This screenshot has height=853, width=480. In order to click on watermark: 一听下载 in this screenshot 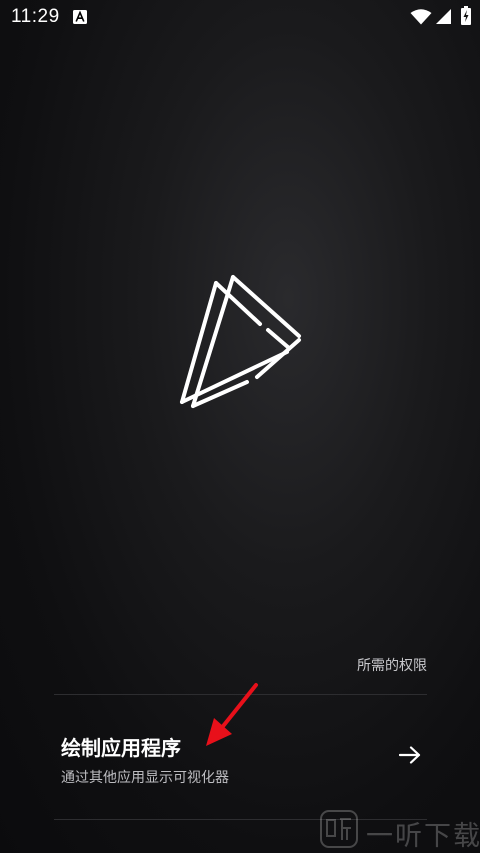, I will do `click(399, 829)`.